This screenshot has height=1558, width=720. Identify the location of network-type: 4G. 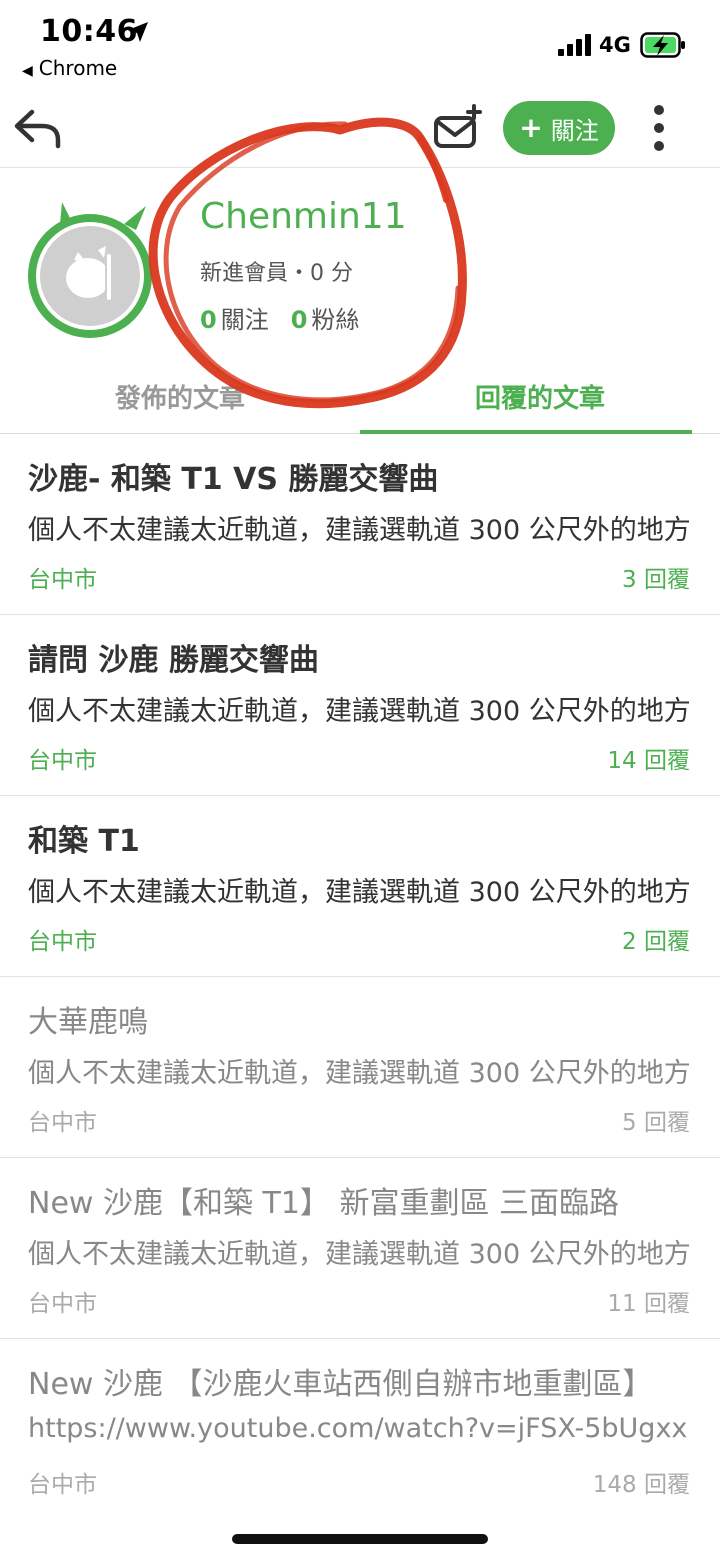
(615, 45).